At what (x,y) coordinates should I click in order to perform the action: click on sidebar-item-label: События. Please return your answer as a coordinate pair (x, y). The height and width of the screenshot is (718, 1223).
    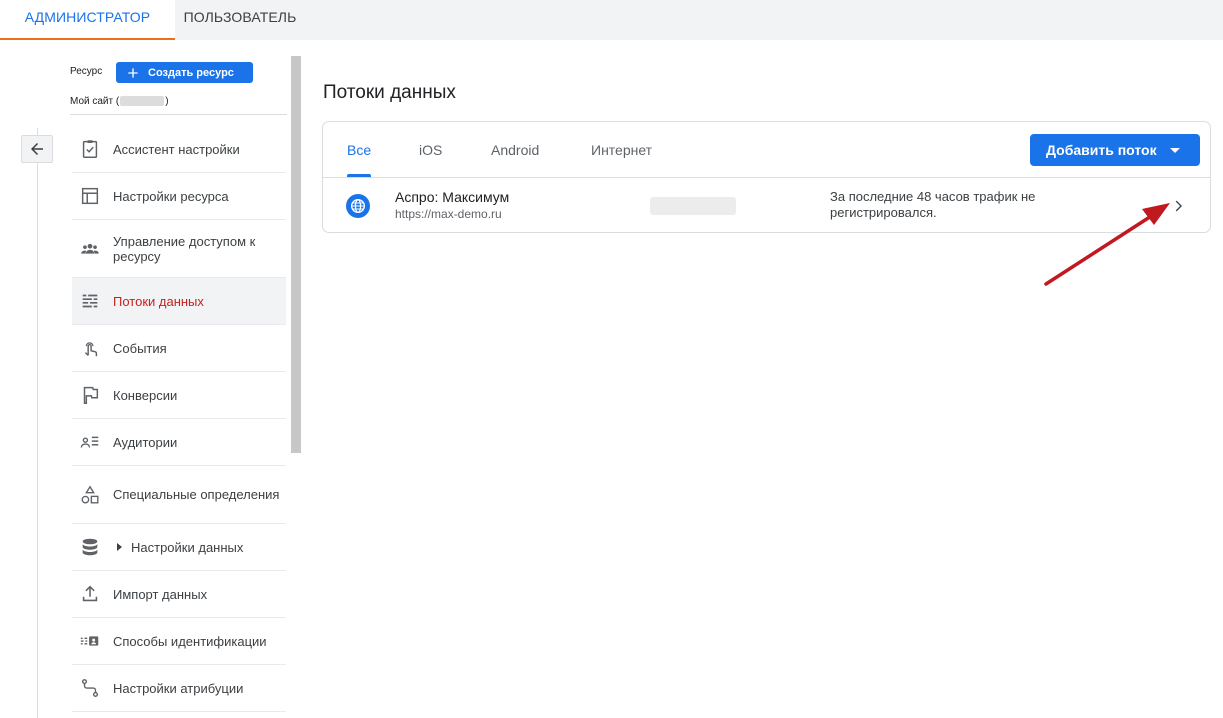
    Looking at the image, I should click on (140, 348).